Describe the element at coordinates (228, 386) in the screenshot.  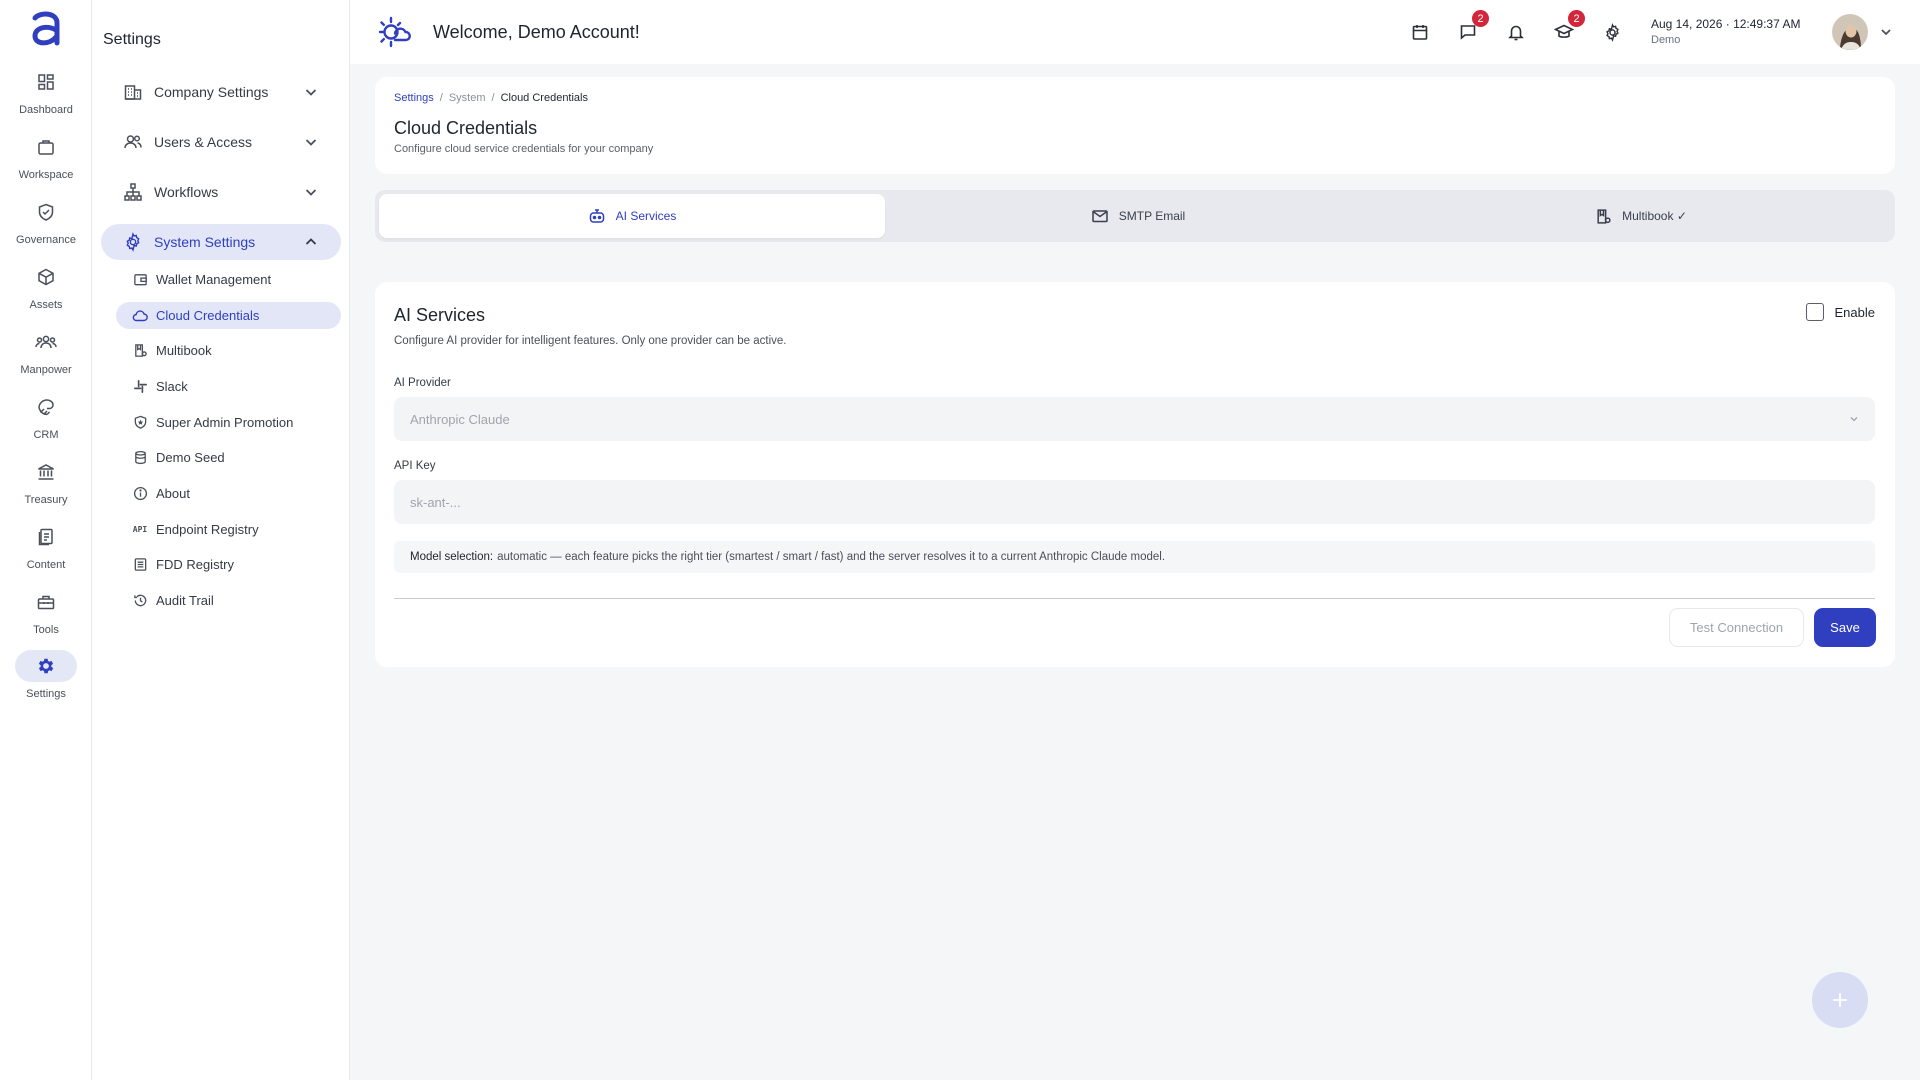
I see `sidebar-item-slack: Slack` at that location.